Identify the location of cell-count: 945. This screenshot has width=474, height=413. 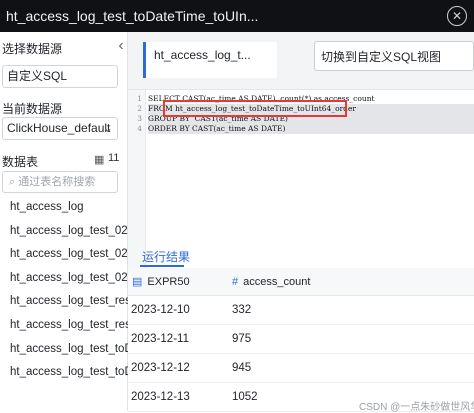
(242, 368).